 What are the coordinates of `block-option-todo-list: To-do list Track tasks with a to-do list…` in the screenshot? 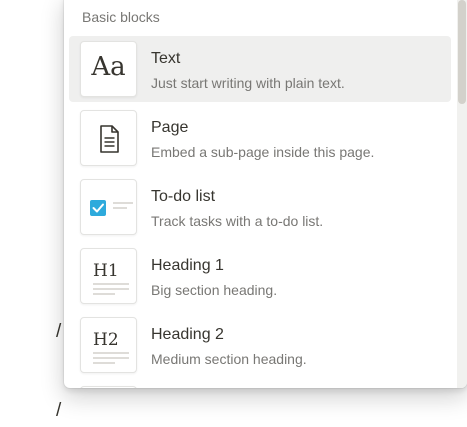 It's located at (260, 207).